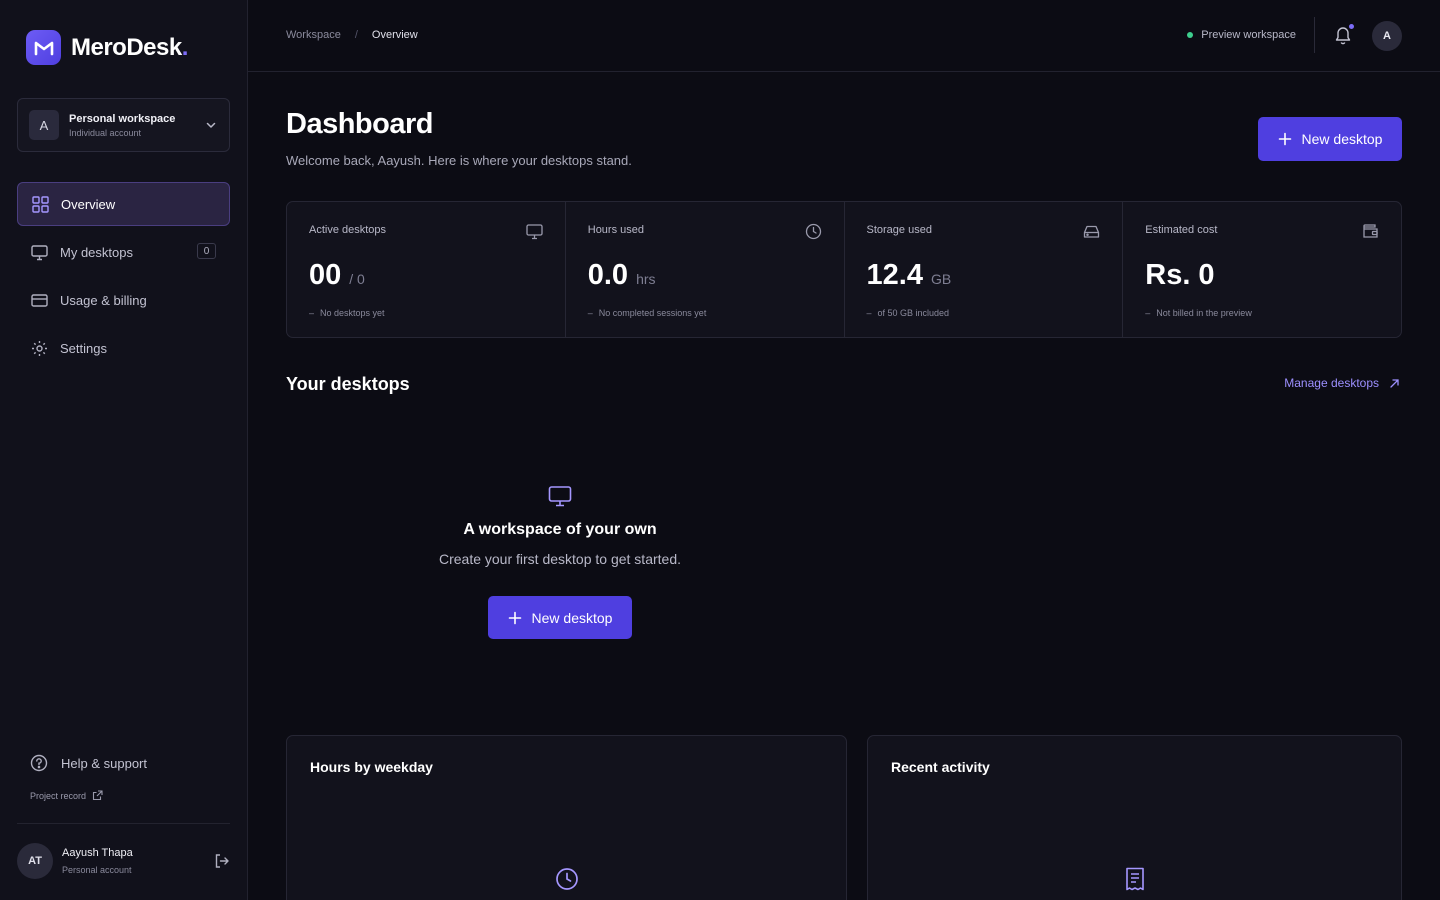  What do you see at coordinates (1331, 383) in the screenshot?
I see `manage-desktops-label: Manage desktops` at bounding box center [1331, 383].